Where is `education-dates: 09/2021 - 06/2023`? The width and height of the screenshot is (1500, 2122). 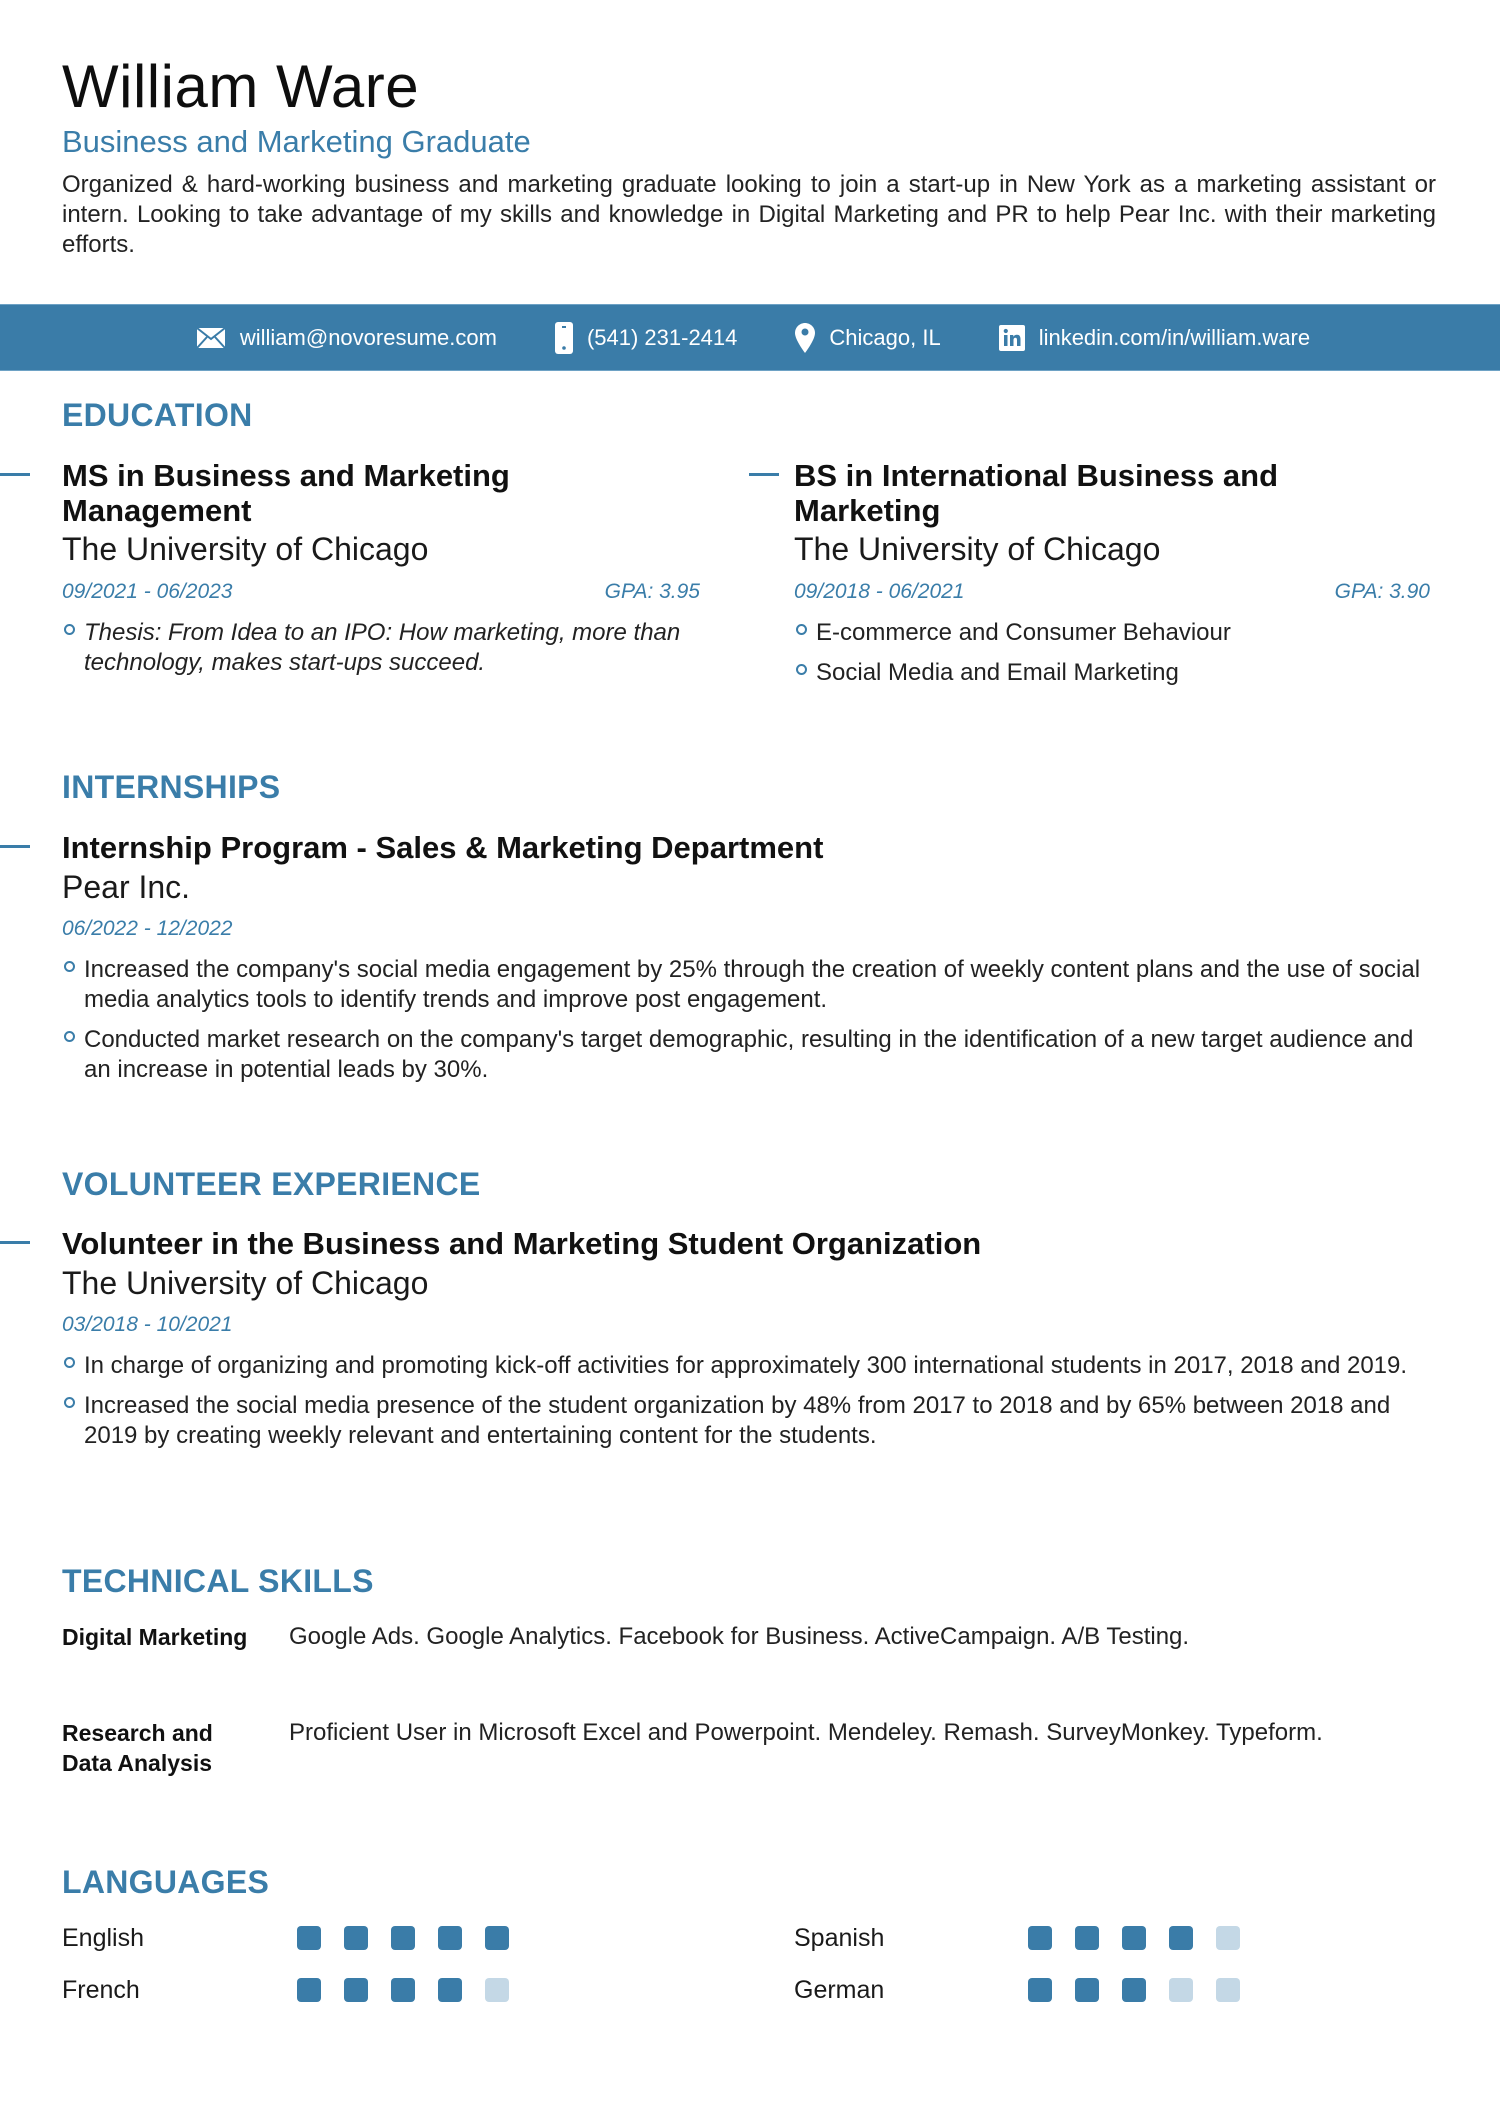
education-dates: 09/2021 - 06/2023 is located at coordinates (147, 591).